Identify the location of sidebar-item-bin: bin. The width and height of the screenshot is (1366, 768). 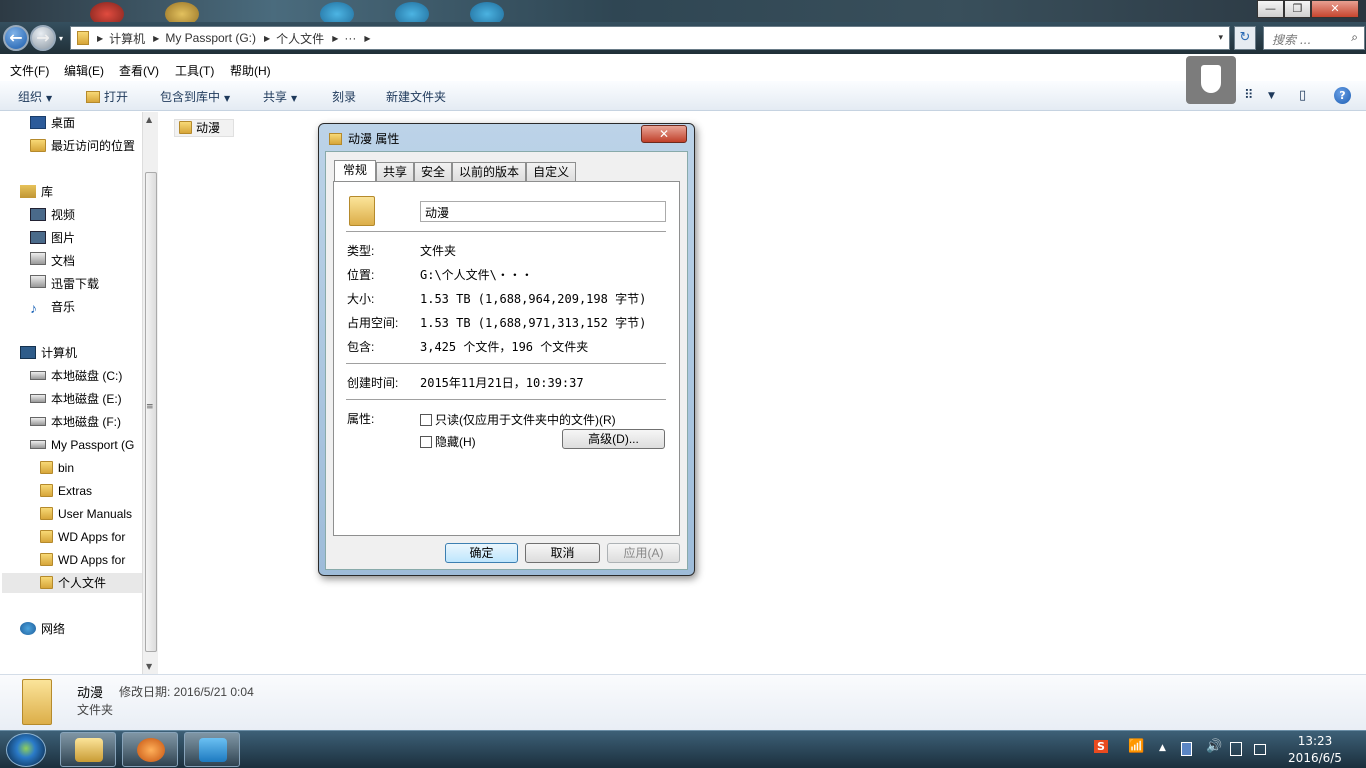
(57, 468).